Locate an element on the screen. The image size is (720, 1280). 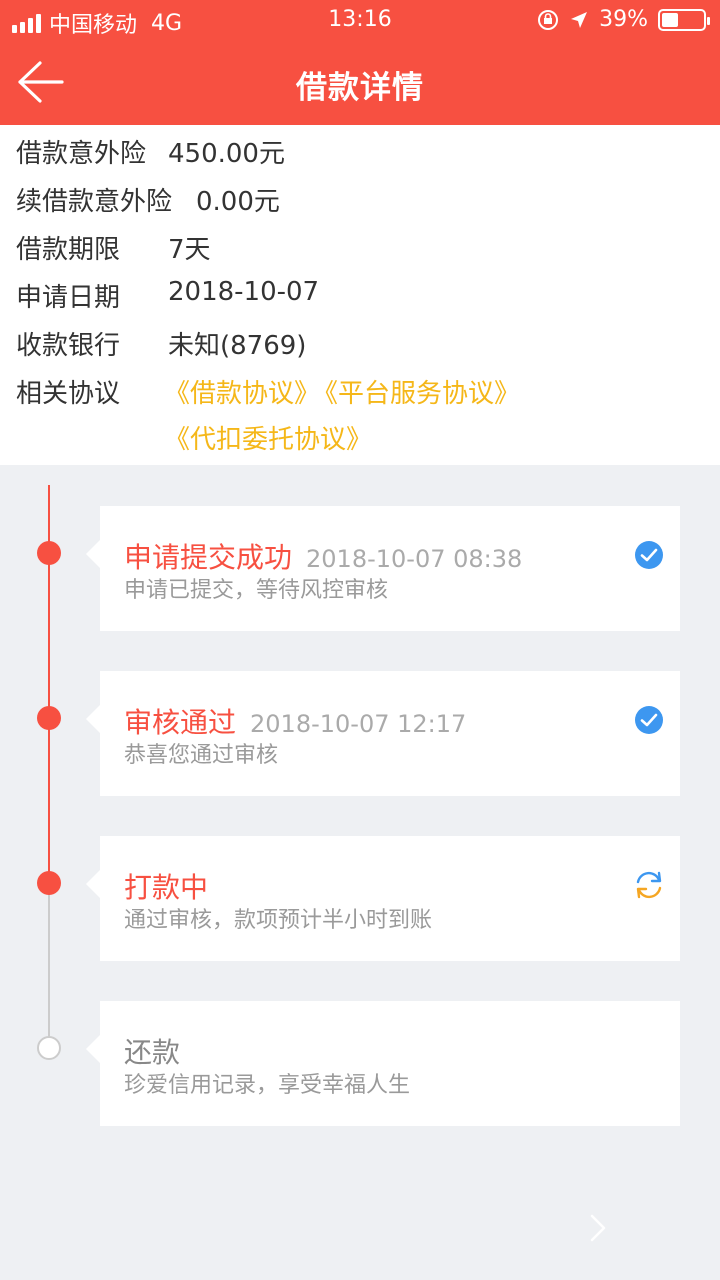
location-arrow-icon is located at coordinates (579, 19).